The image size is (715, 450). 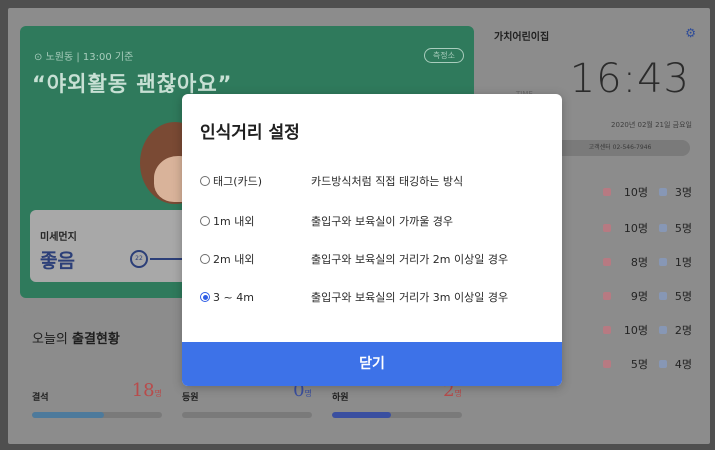 What do you see at coordinates (233, 297) in the screenshot?
I see `option-label: 3 ~ 4m` at bounding box center [233, 297].